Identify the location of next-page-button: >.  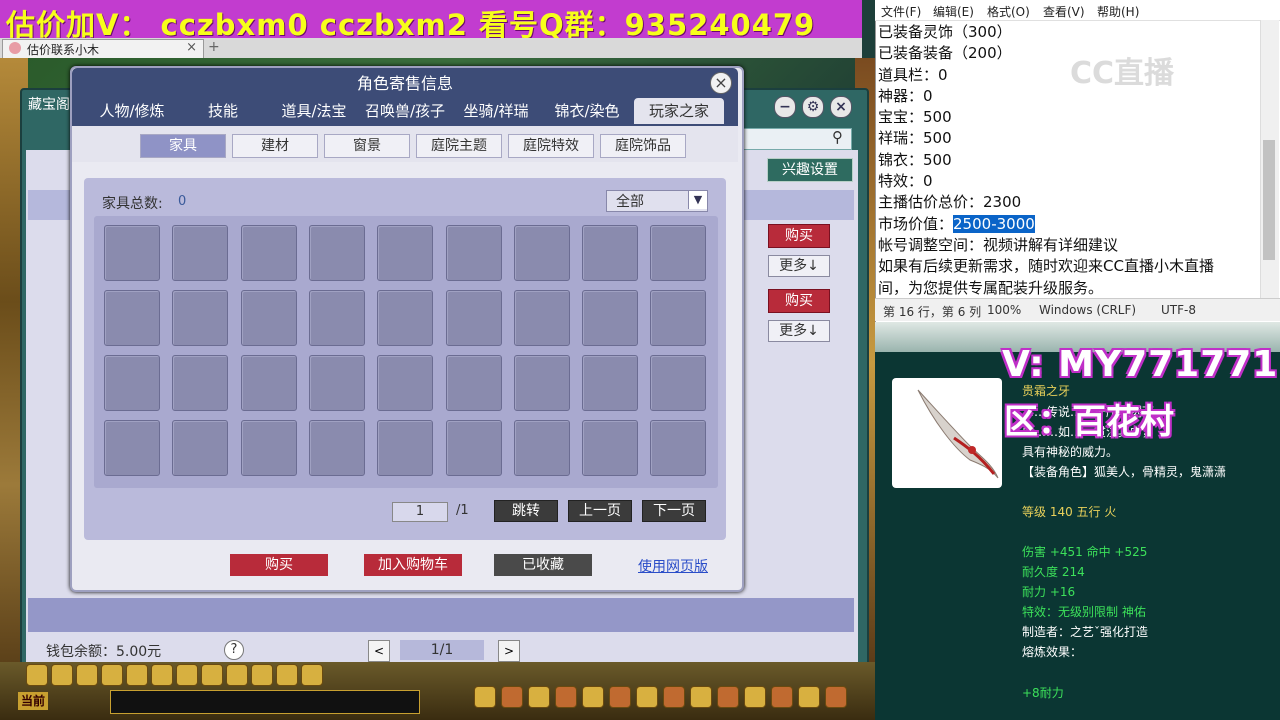
(509, 651).